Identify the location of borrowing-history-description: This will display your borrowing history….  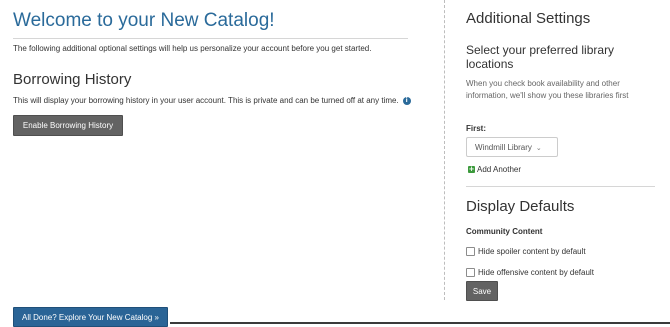
(212, 100).